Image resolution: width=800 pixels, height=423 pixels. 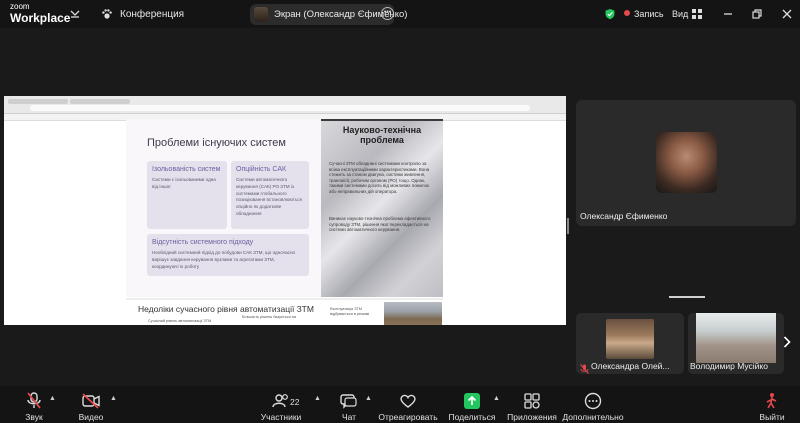 What do you see at coordinates (593, 401) in the screenshot?
I see `more-icon` at bounding box center [593, 401].